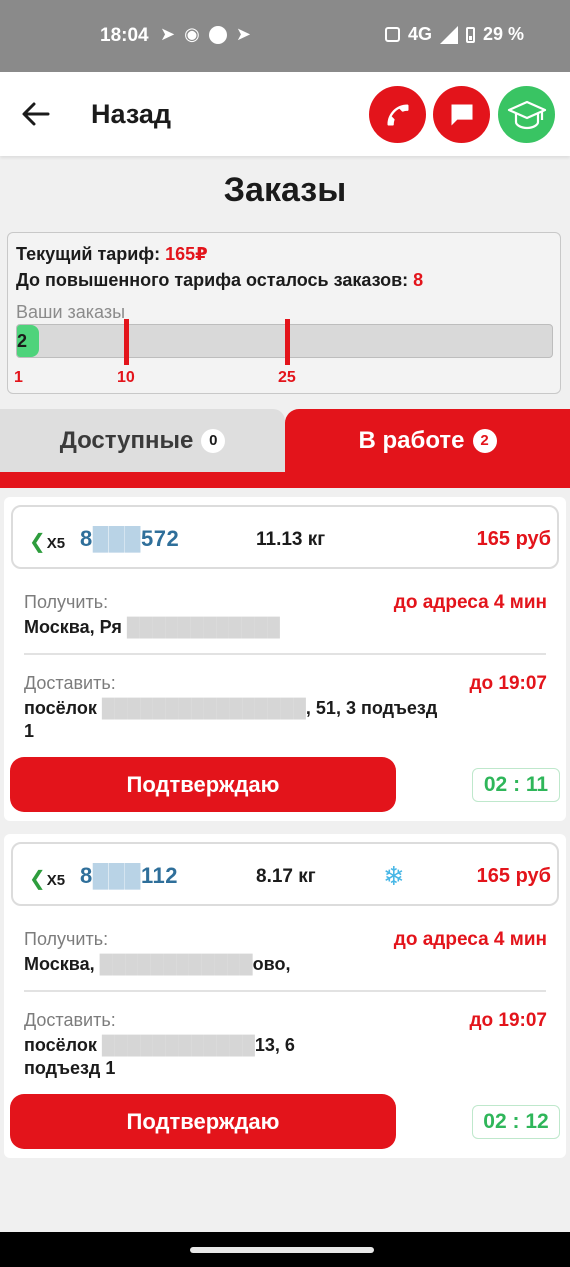 Image resolution: width=570 pixels, height=1267 pixels. Describe the element at coordinates (470, 34) in the screenshot. I see `battery-icon` at that location.